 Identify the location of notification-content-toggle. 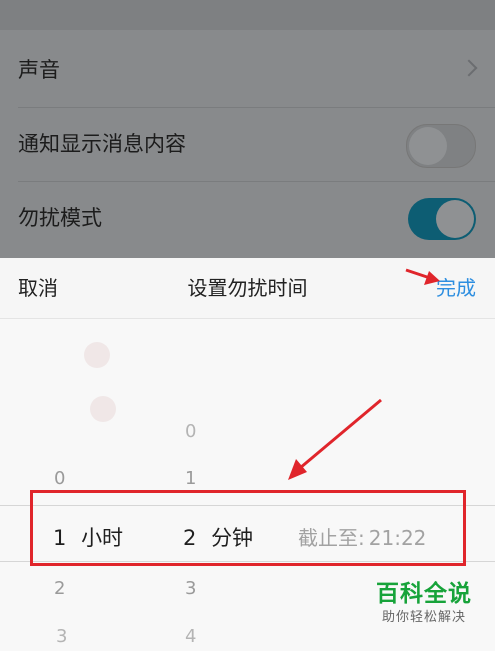
(441, 146).